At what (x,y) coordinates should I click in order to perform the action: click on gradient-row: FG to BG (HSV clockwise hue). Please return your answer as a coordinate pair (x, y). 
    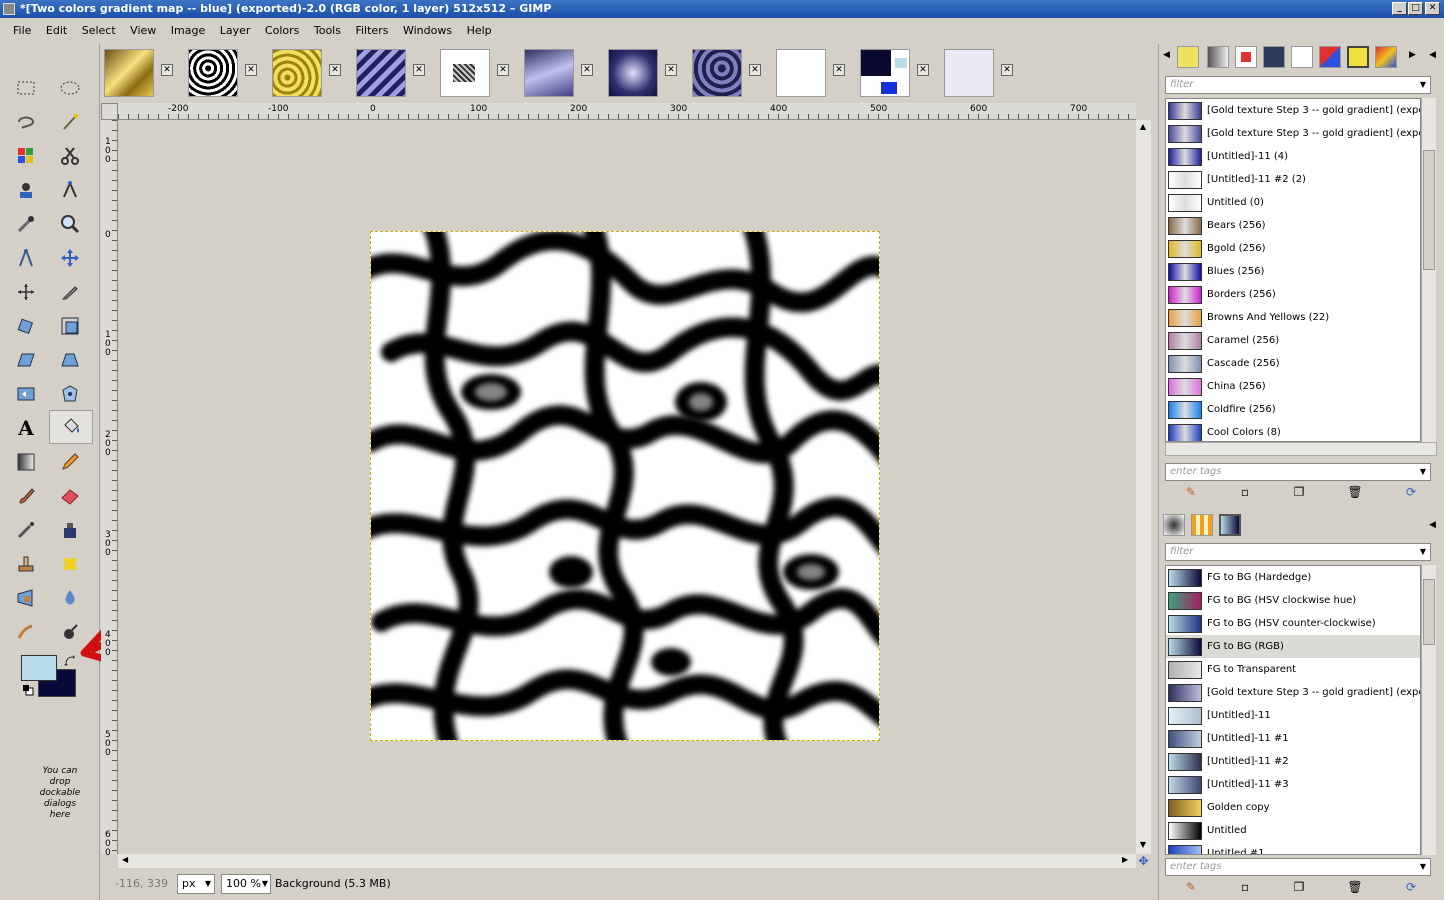
    Looking at the image, I should click on (1293, 600).